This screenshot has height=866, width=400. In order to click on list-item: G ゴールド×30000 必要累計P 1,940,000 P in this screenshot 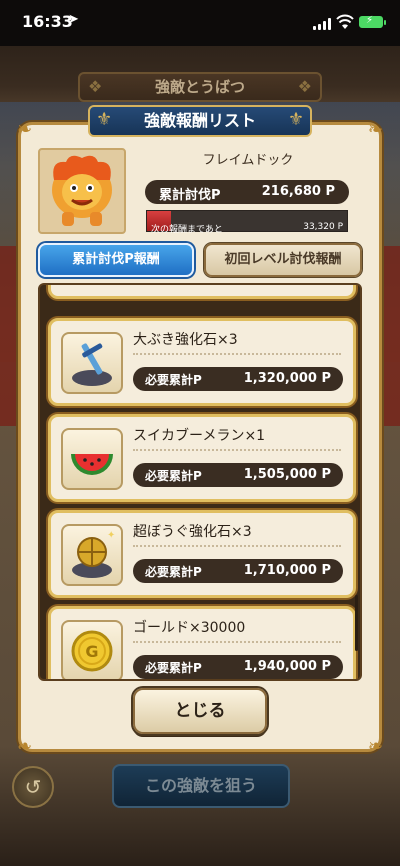, I will do `click(202, 642)`.